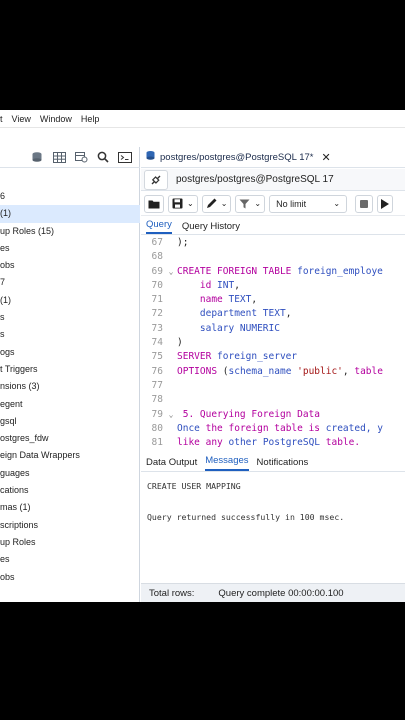  I want to click on tree-item: up Roles (15), so click(70, 231).